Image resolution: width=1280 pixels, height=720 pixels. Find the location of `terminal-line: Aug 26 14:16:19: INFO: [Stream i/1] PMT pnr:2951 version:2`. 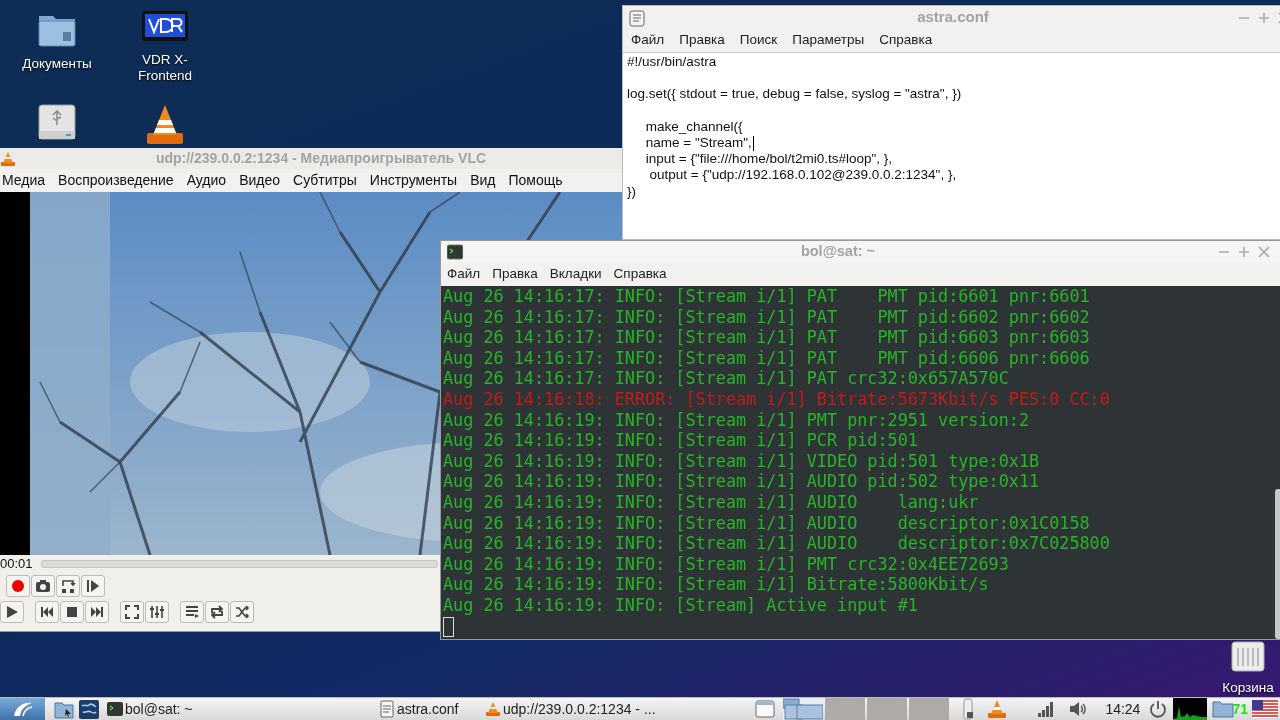

terminal-line: Aug 26 14:16:19: INFO: [Stream i/1] PMT pnr:2951 version:2 is located at coordinates (736, 420).